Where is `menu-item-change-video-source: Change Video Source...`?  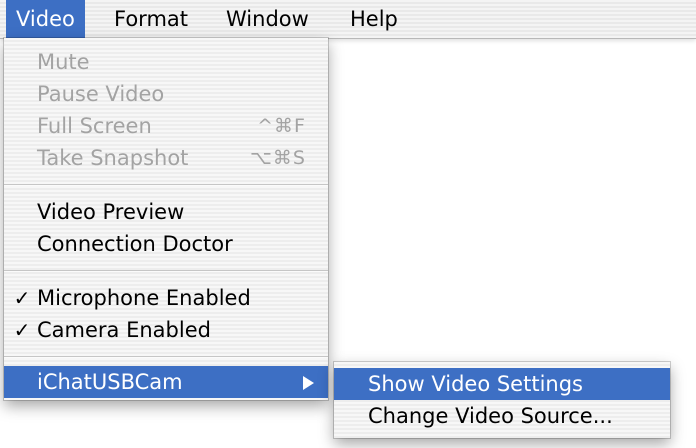
menu-item-change-video-source: Change Video Source... is located at coordinates (502, 416).